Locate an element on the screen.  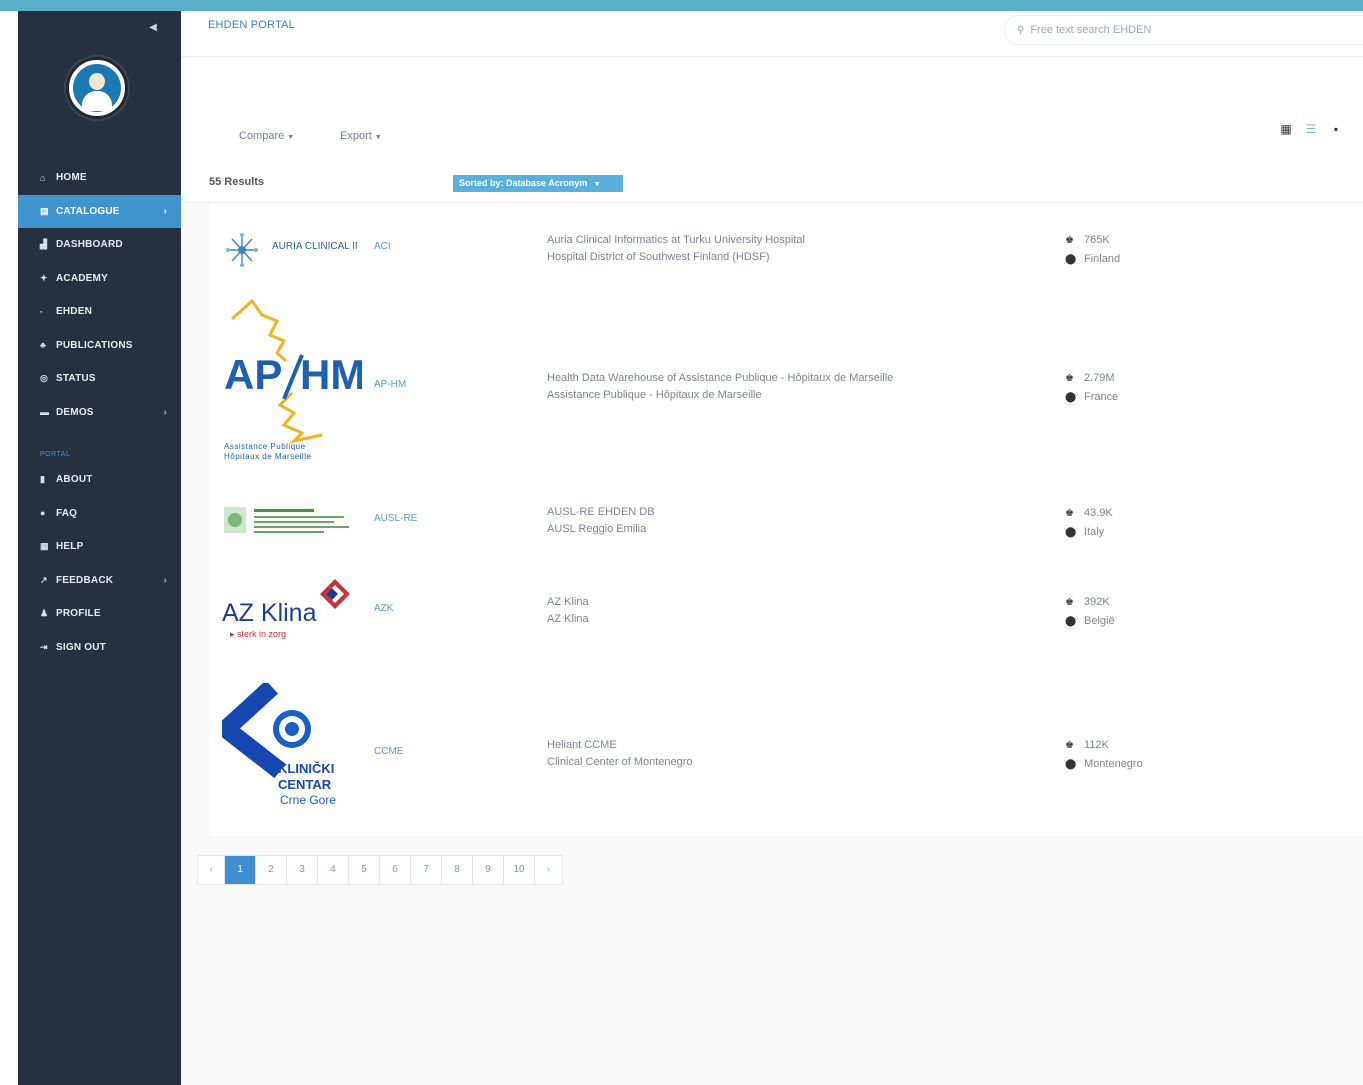
export-dropdown: Export ▼ is located at coordinates (361, 136).